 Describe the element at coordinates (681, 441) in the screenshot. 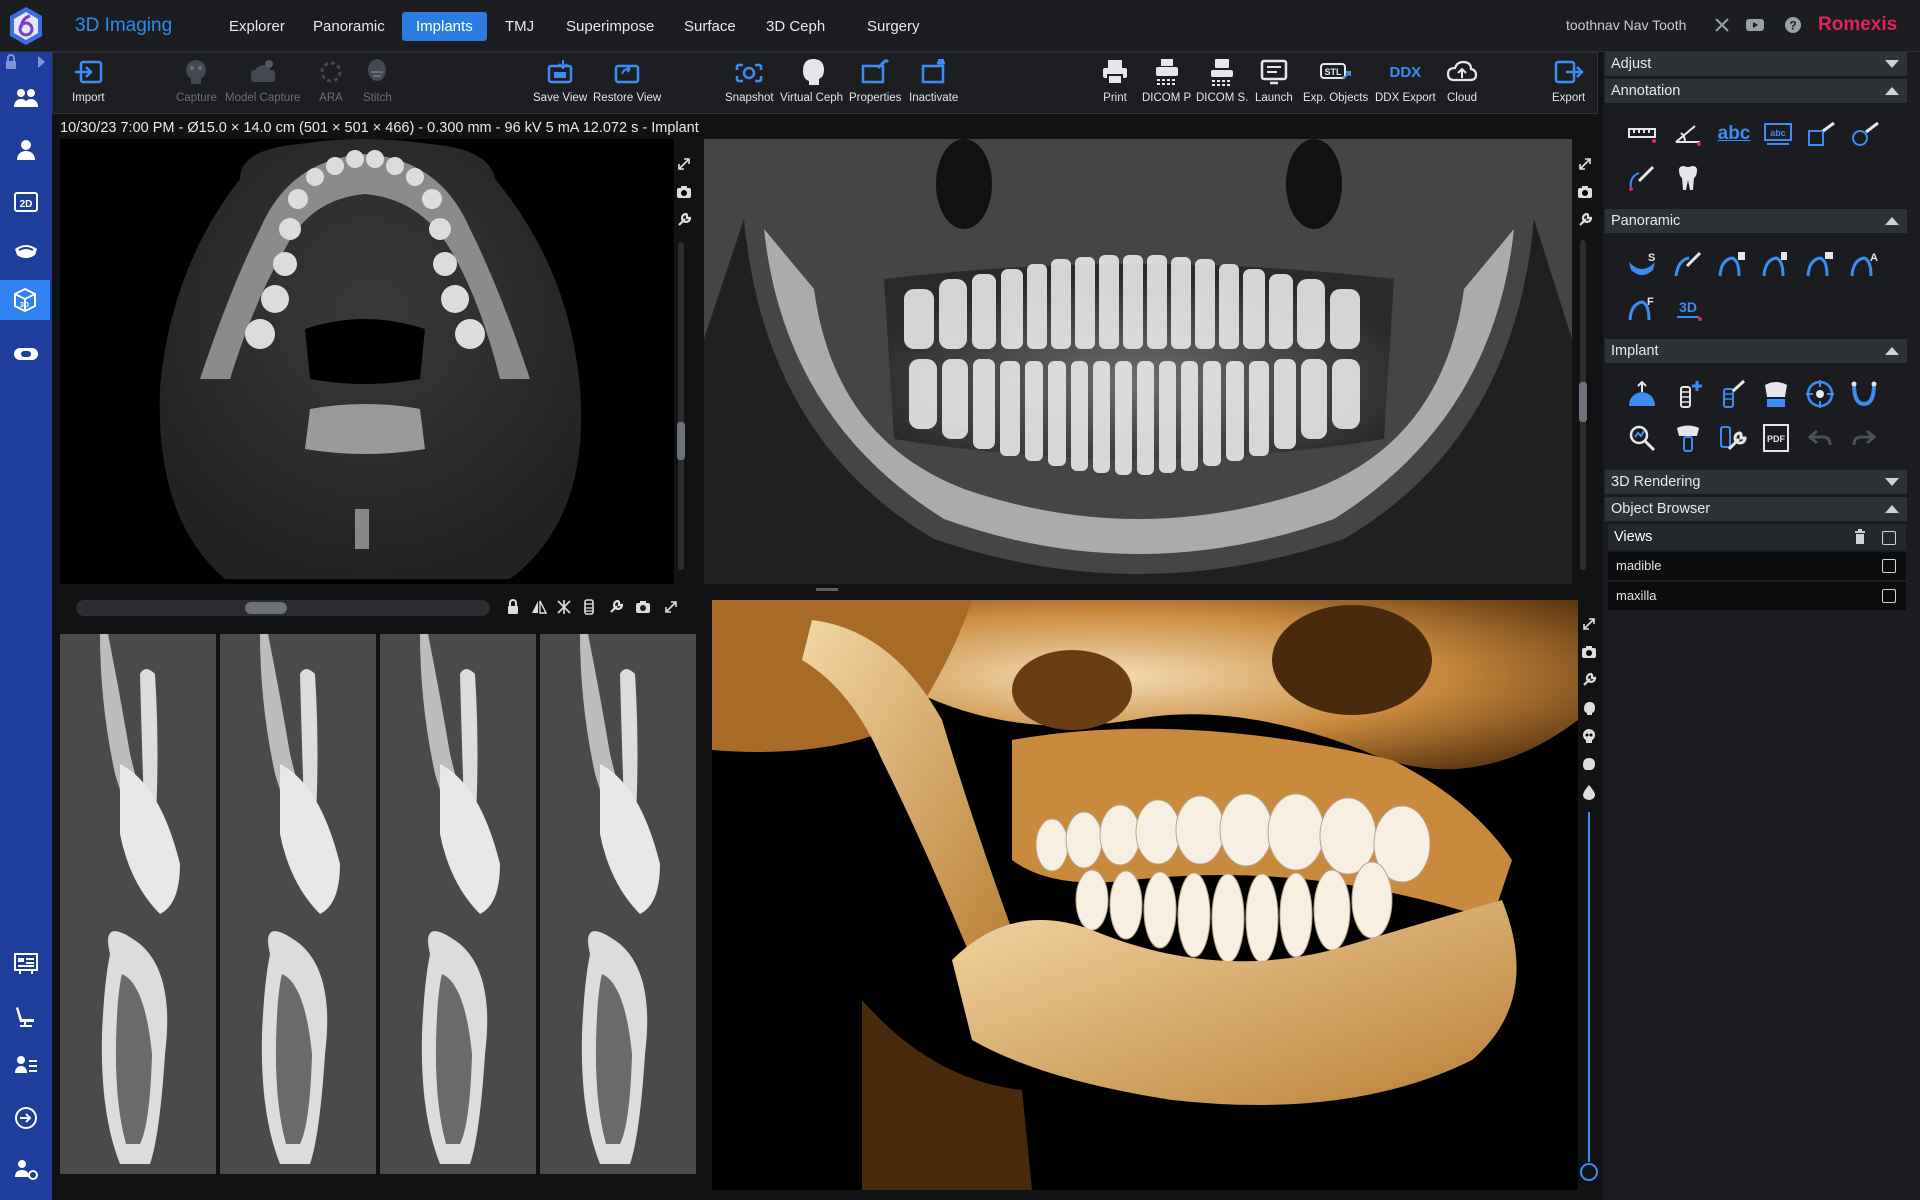

I see `axial-slice-handle` at that location.